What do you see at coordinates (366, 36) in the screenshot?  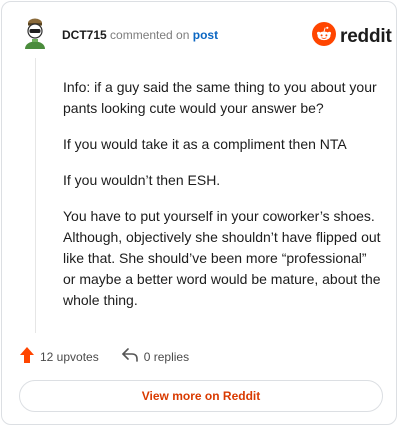 I see `reddit-wordmark: reddit` at bounding box center [366, 36].